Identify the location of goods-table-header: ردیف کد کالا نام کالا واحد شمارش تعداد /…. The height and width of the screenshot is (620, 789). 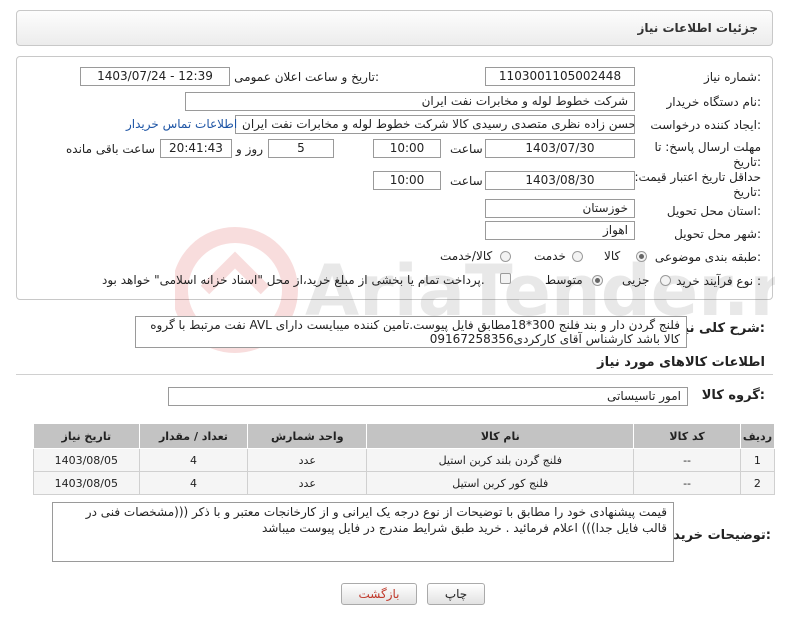
(404, 436).